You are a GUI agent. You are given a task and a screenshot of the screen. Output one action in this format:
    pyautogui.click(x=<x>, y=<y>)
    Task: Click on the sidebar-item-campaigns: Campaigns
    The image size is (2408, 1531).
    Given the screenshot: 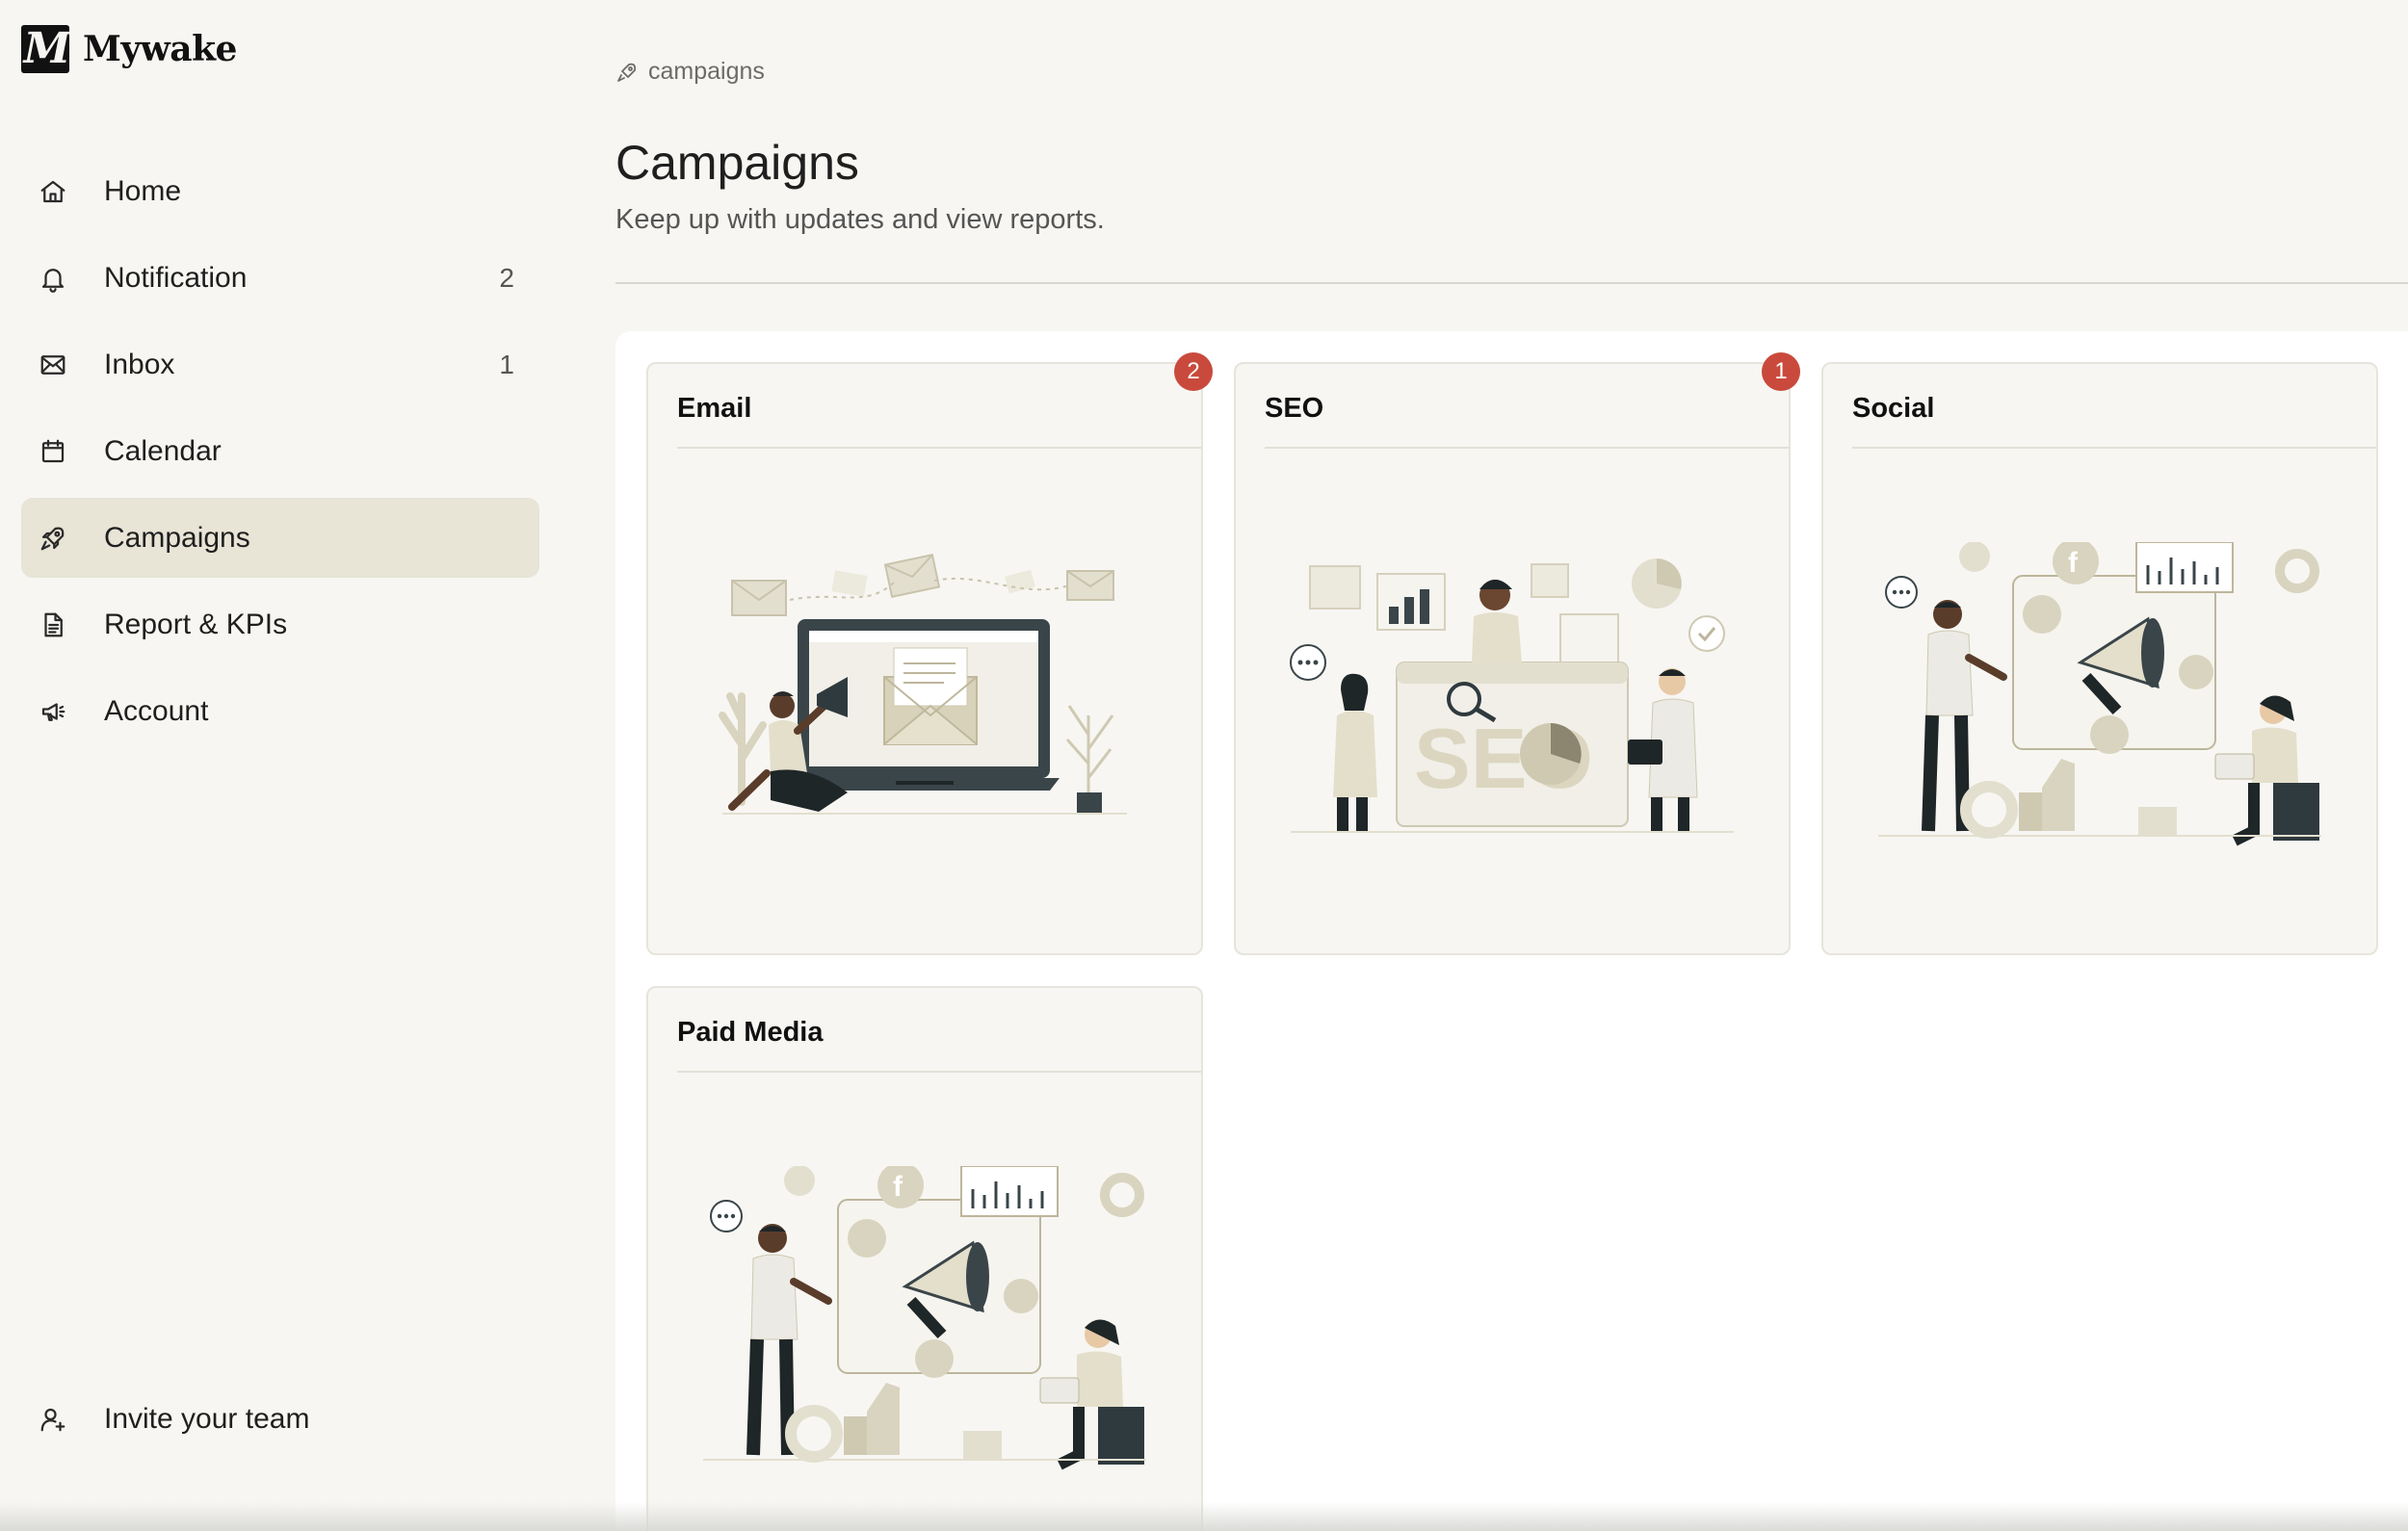 What is the action you would take?
    pyautogui.click(x=280, y=538)
    